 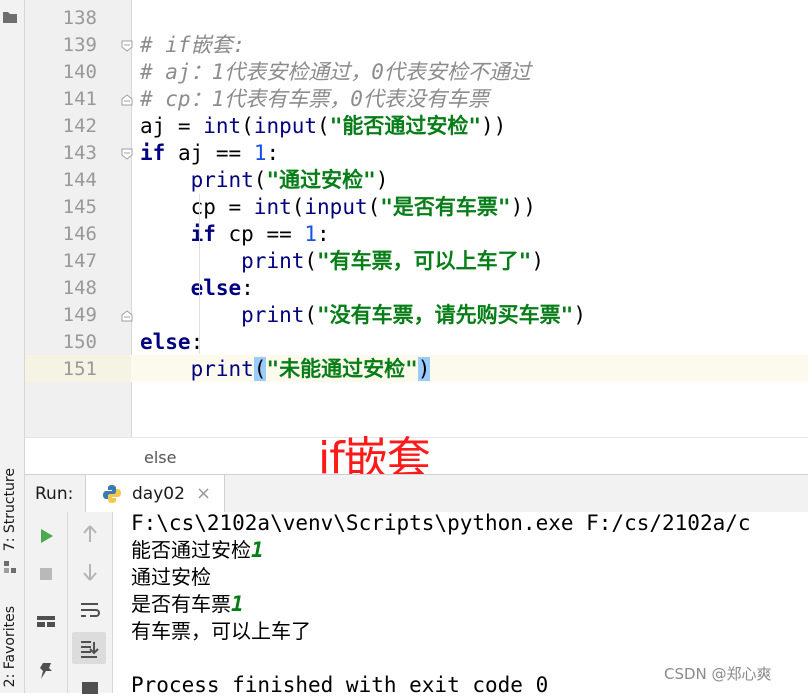 What do you see at coordinates (260, 234) in the screenshot?
I see `code-token: cp ==` at bounding box center [260, 234].